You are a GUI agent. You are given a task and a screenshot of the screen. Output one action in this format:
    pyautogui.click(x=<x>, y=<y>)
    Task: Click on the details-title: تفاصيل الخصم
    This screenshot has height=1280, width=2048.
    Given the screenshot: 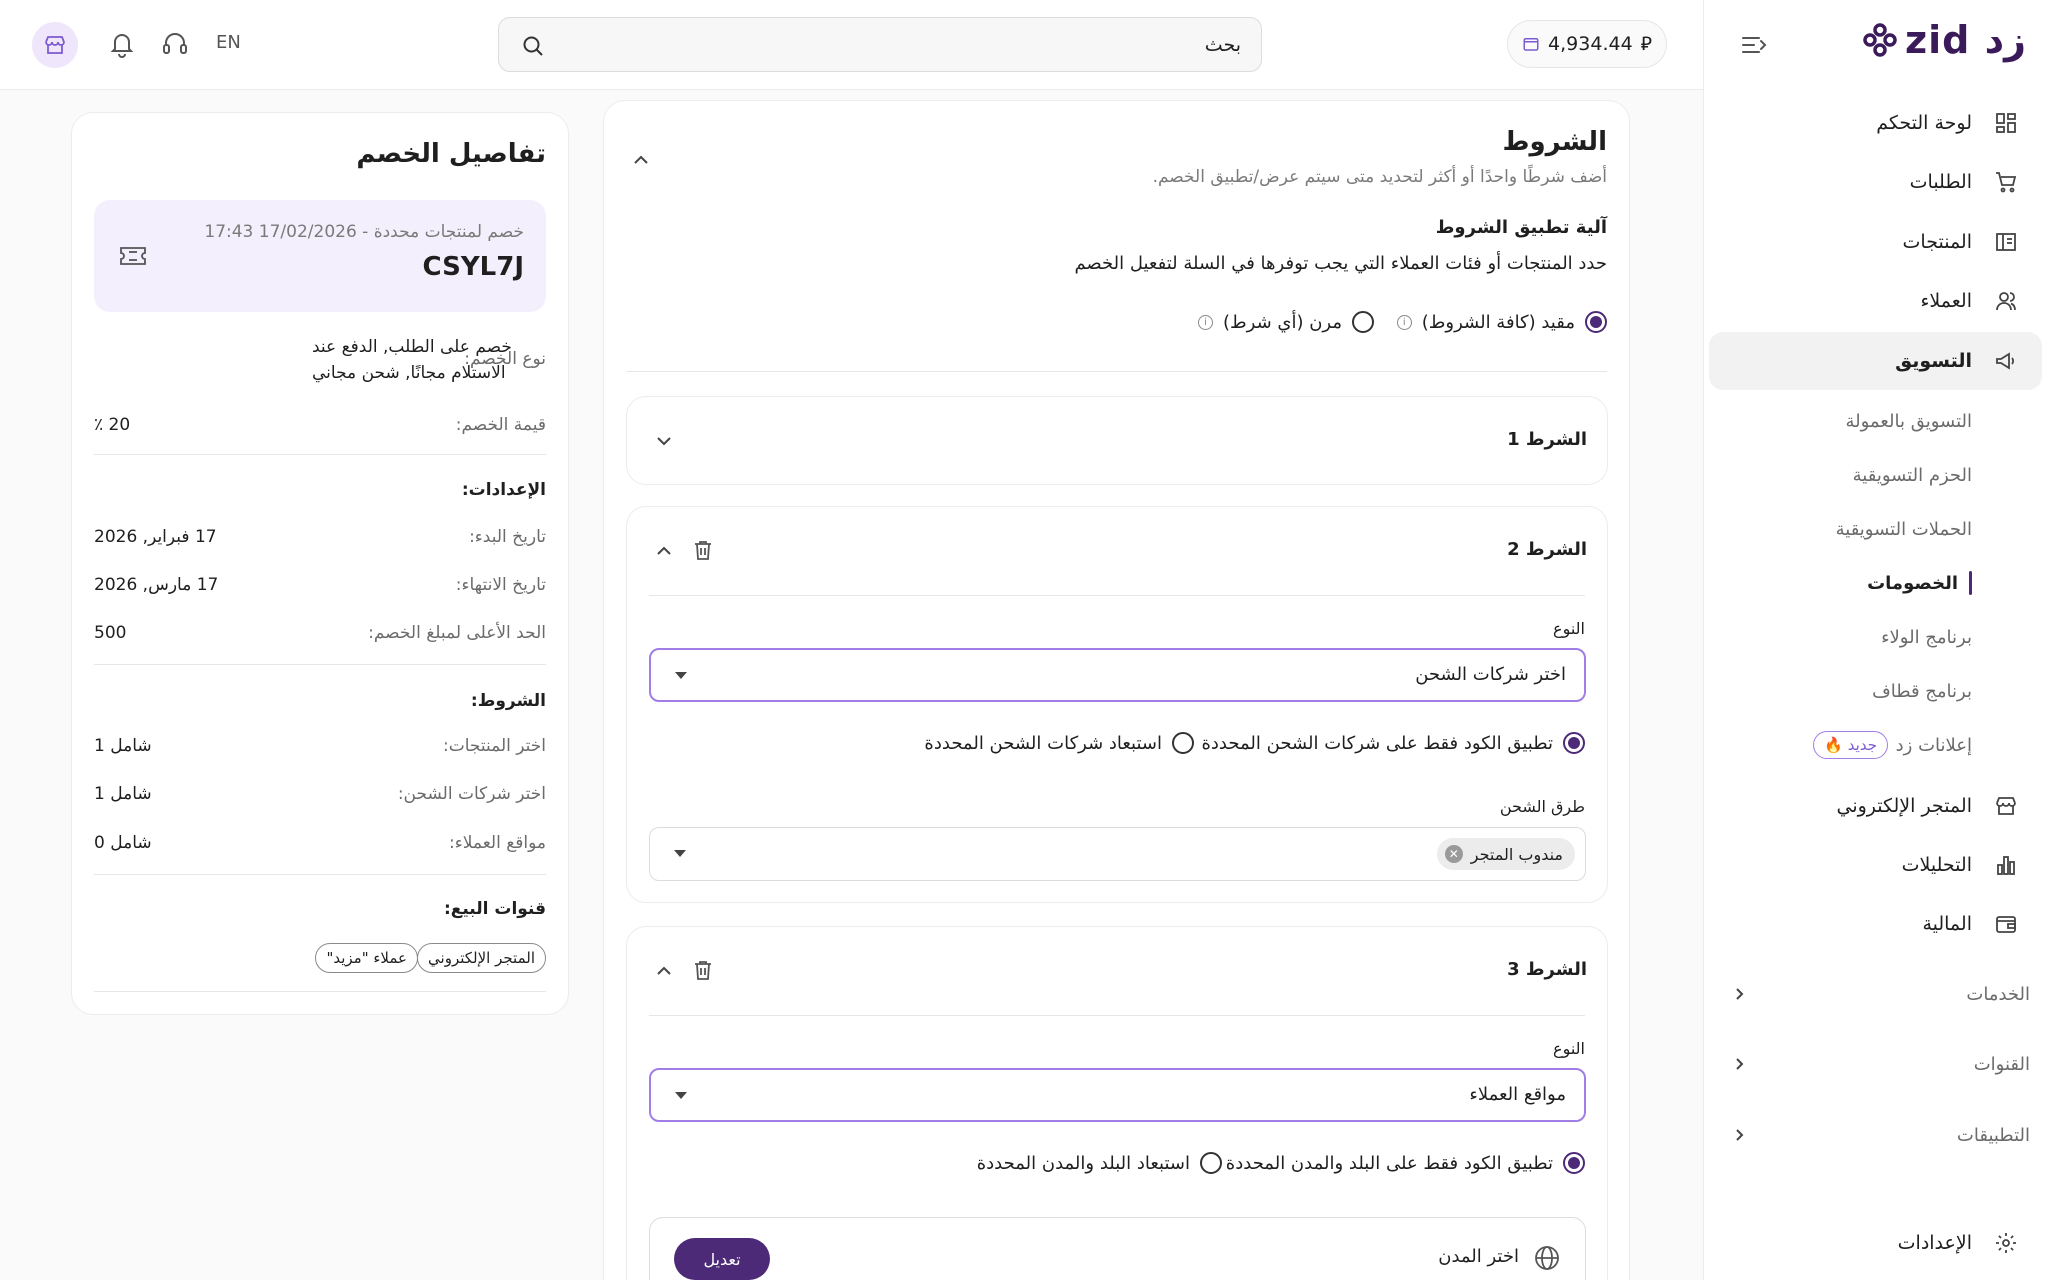 What is the action you would take?
    pyautogui.click(x=451, y=154)
    